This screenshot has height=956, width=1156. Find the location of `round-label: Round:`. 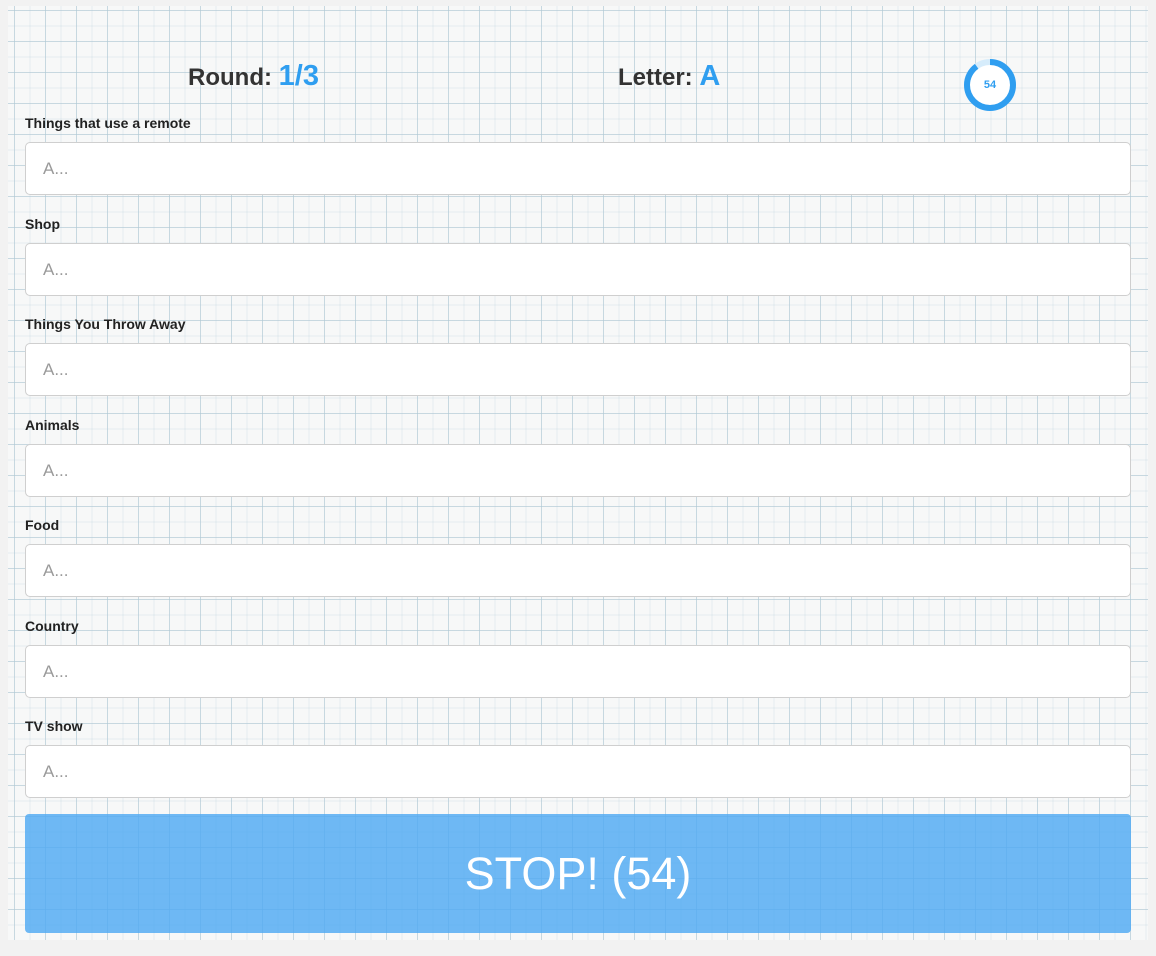

round-label: Round: is located at coordinates (230, 77).